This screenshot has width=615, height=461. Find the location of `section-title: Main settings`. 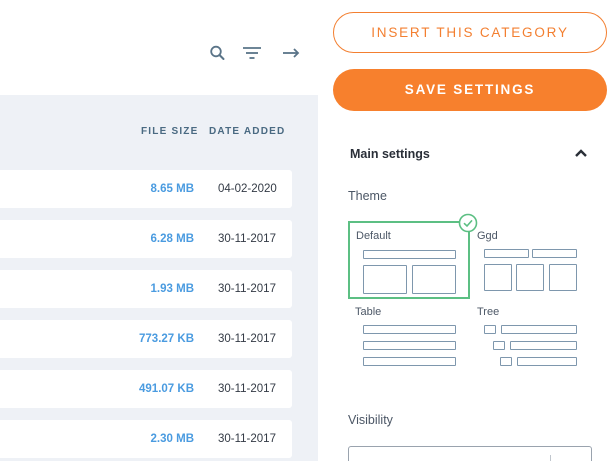

section-title: Main settings is located at coordinates (390, 154).